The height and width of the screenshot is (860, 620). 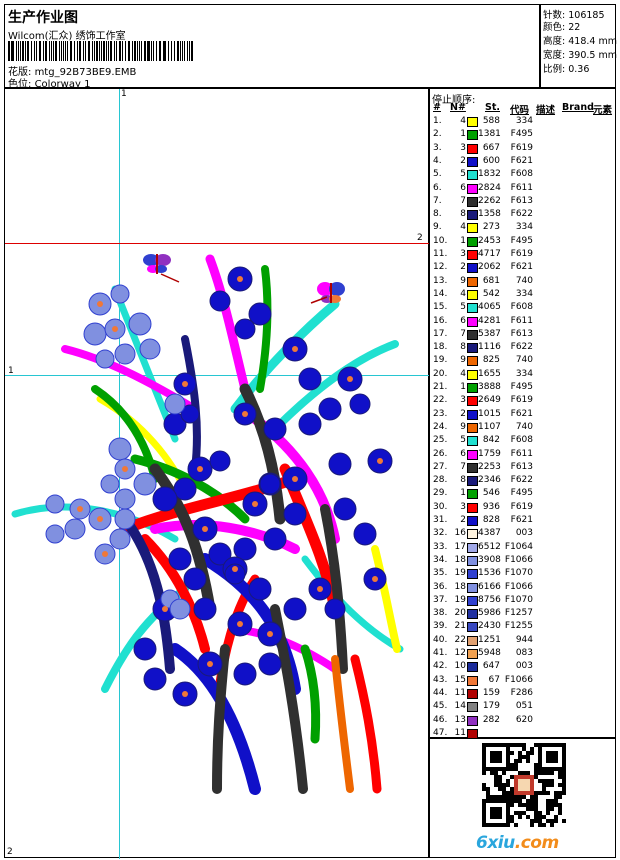 What do you see at coordinates (523, 547) in the screenshot?
I see `stop-row: 33. 17 6512 F1064` at bounding box center [523, 547].